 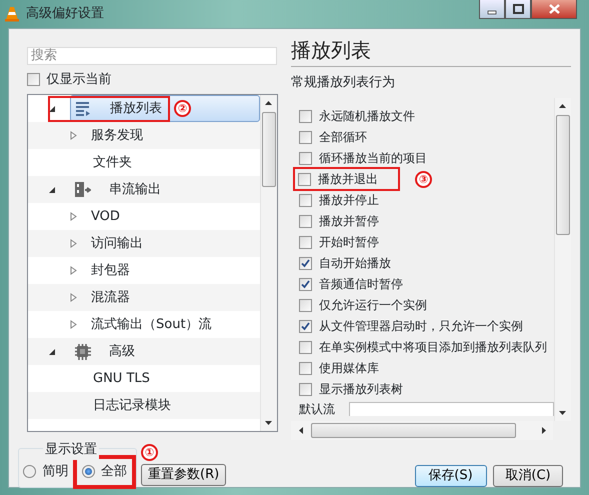 I want to click on field-label: 默认流, so click(x=317, y=409).